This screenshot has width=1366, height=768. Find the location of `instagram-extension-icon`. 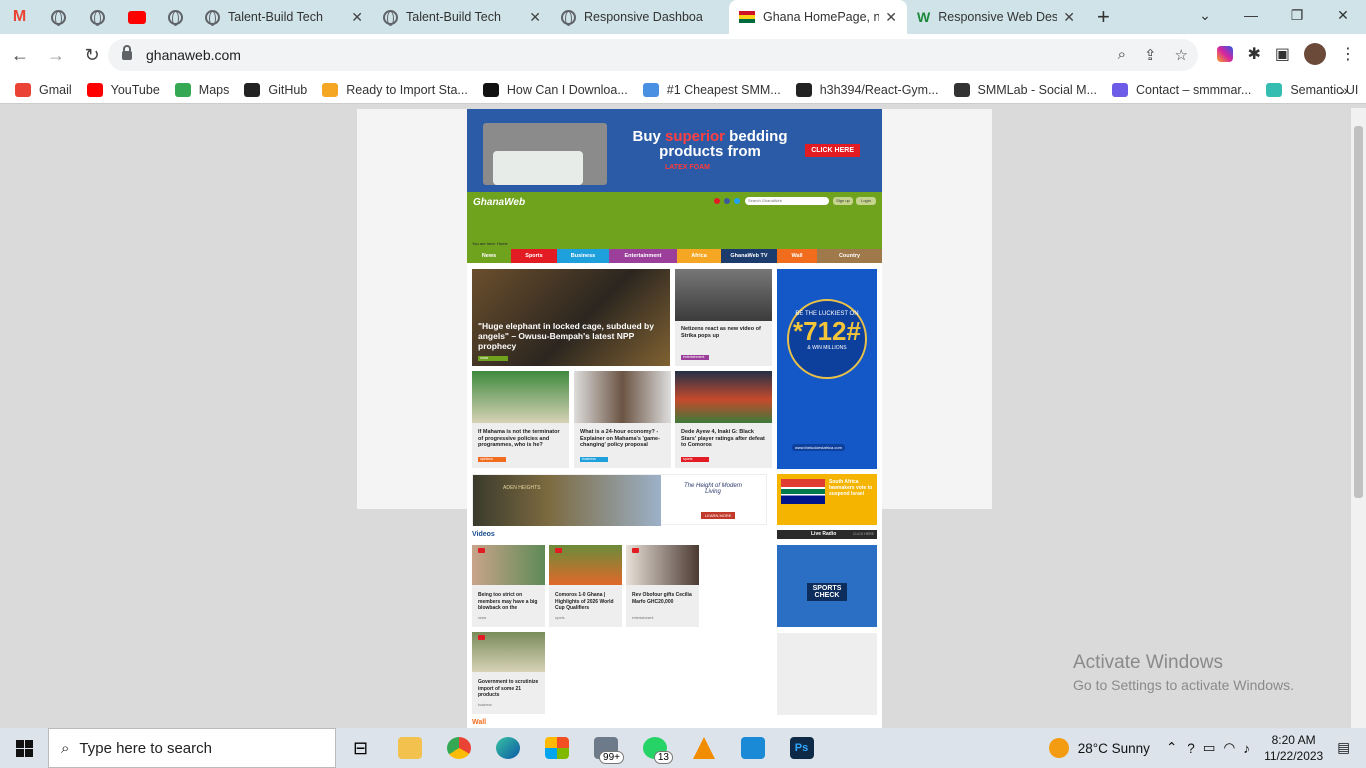

instagram-extension-icon is located at coordinates (1225, 54).